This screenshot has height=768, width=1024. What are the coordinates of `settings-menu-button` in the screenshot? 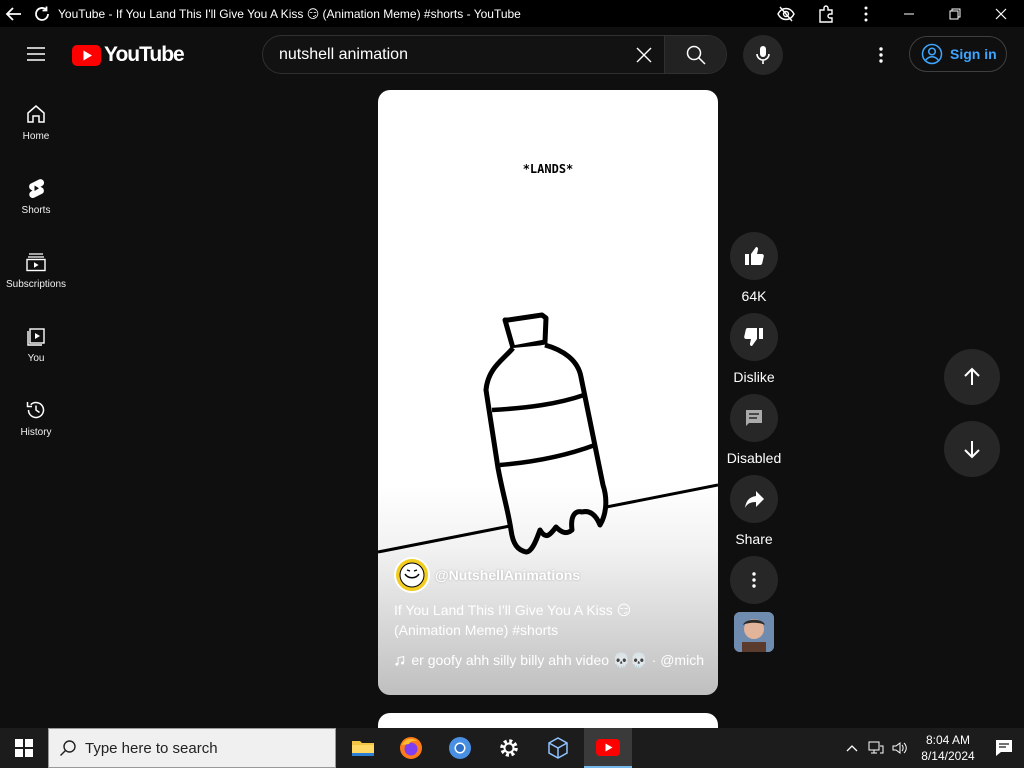 It's located at (881, 55).